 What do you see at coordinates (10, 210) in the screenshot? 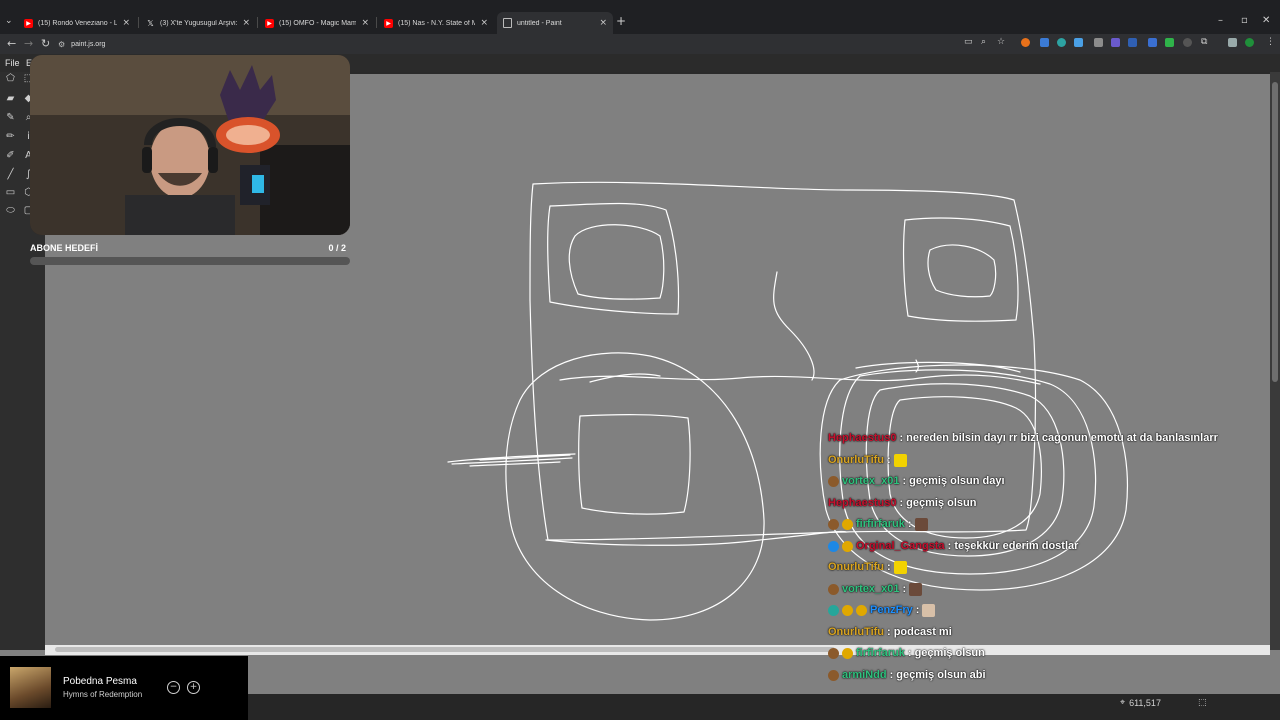
I see `ellipse-icon: ⬭` at bounding box center [10, 210].